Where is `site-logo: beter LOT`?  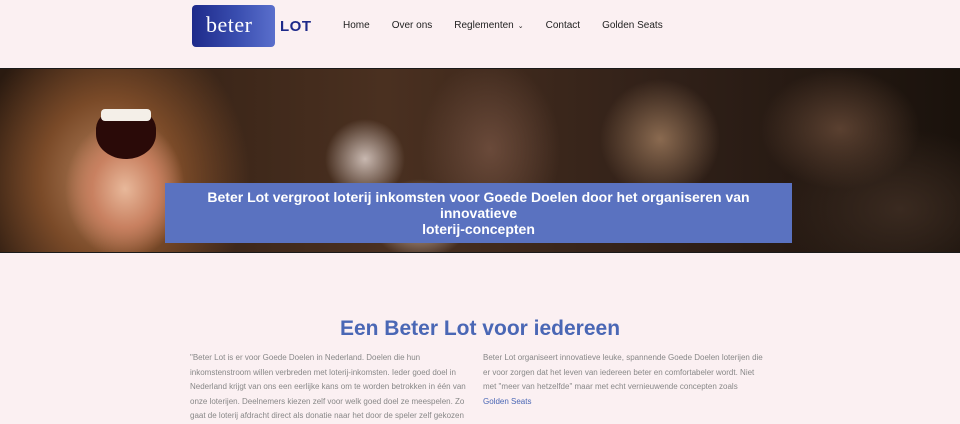
site-logo: beter LOT is located at coordinates (252, 26).